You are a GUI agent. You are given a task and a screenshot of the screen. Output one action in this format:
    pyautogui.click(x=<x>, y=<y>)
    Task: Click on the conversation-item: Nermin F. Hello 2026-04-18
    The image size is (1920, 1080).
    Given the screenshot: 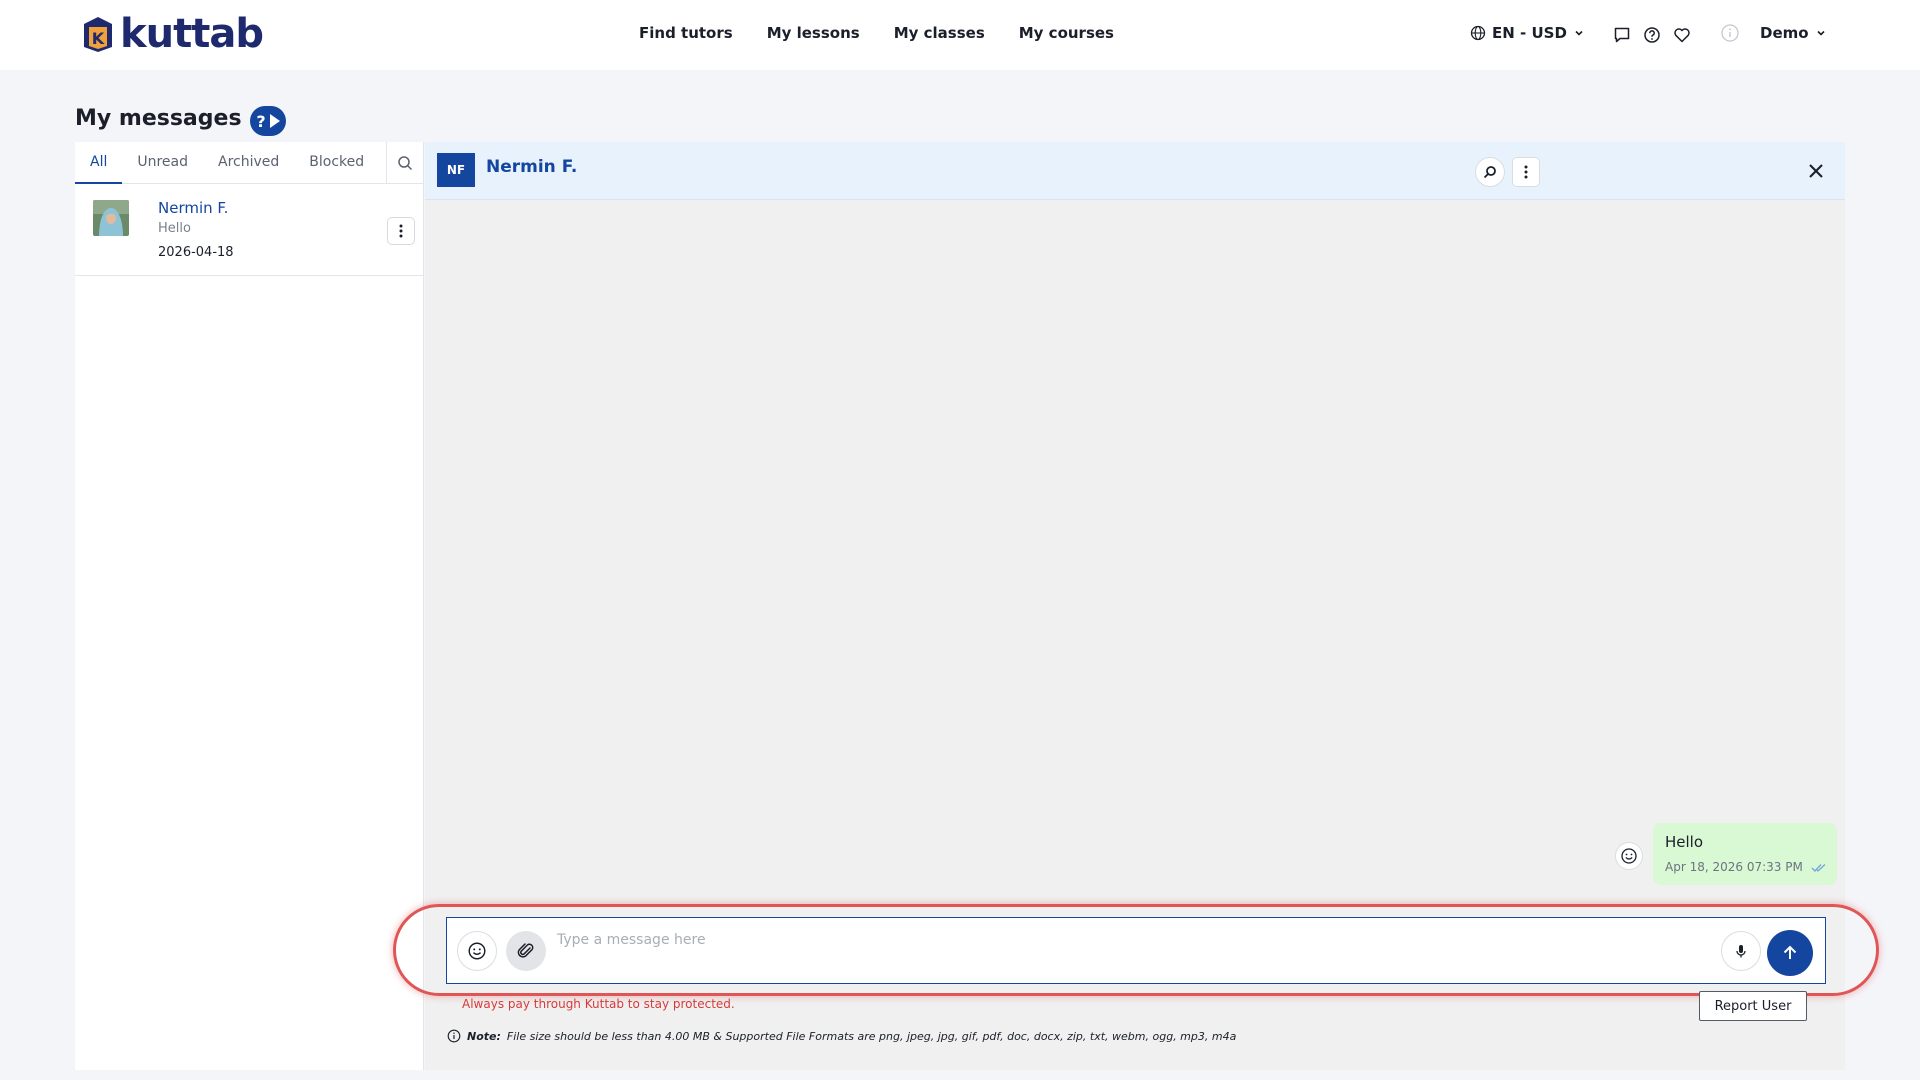 What is the action you would take?
    pyautogui.click(x=249, y=230)
    